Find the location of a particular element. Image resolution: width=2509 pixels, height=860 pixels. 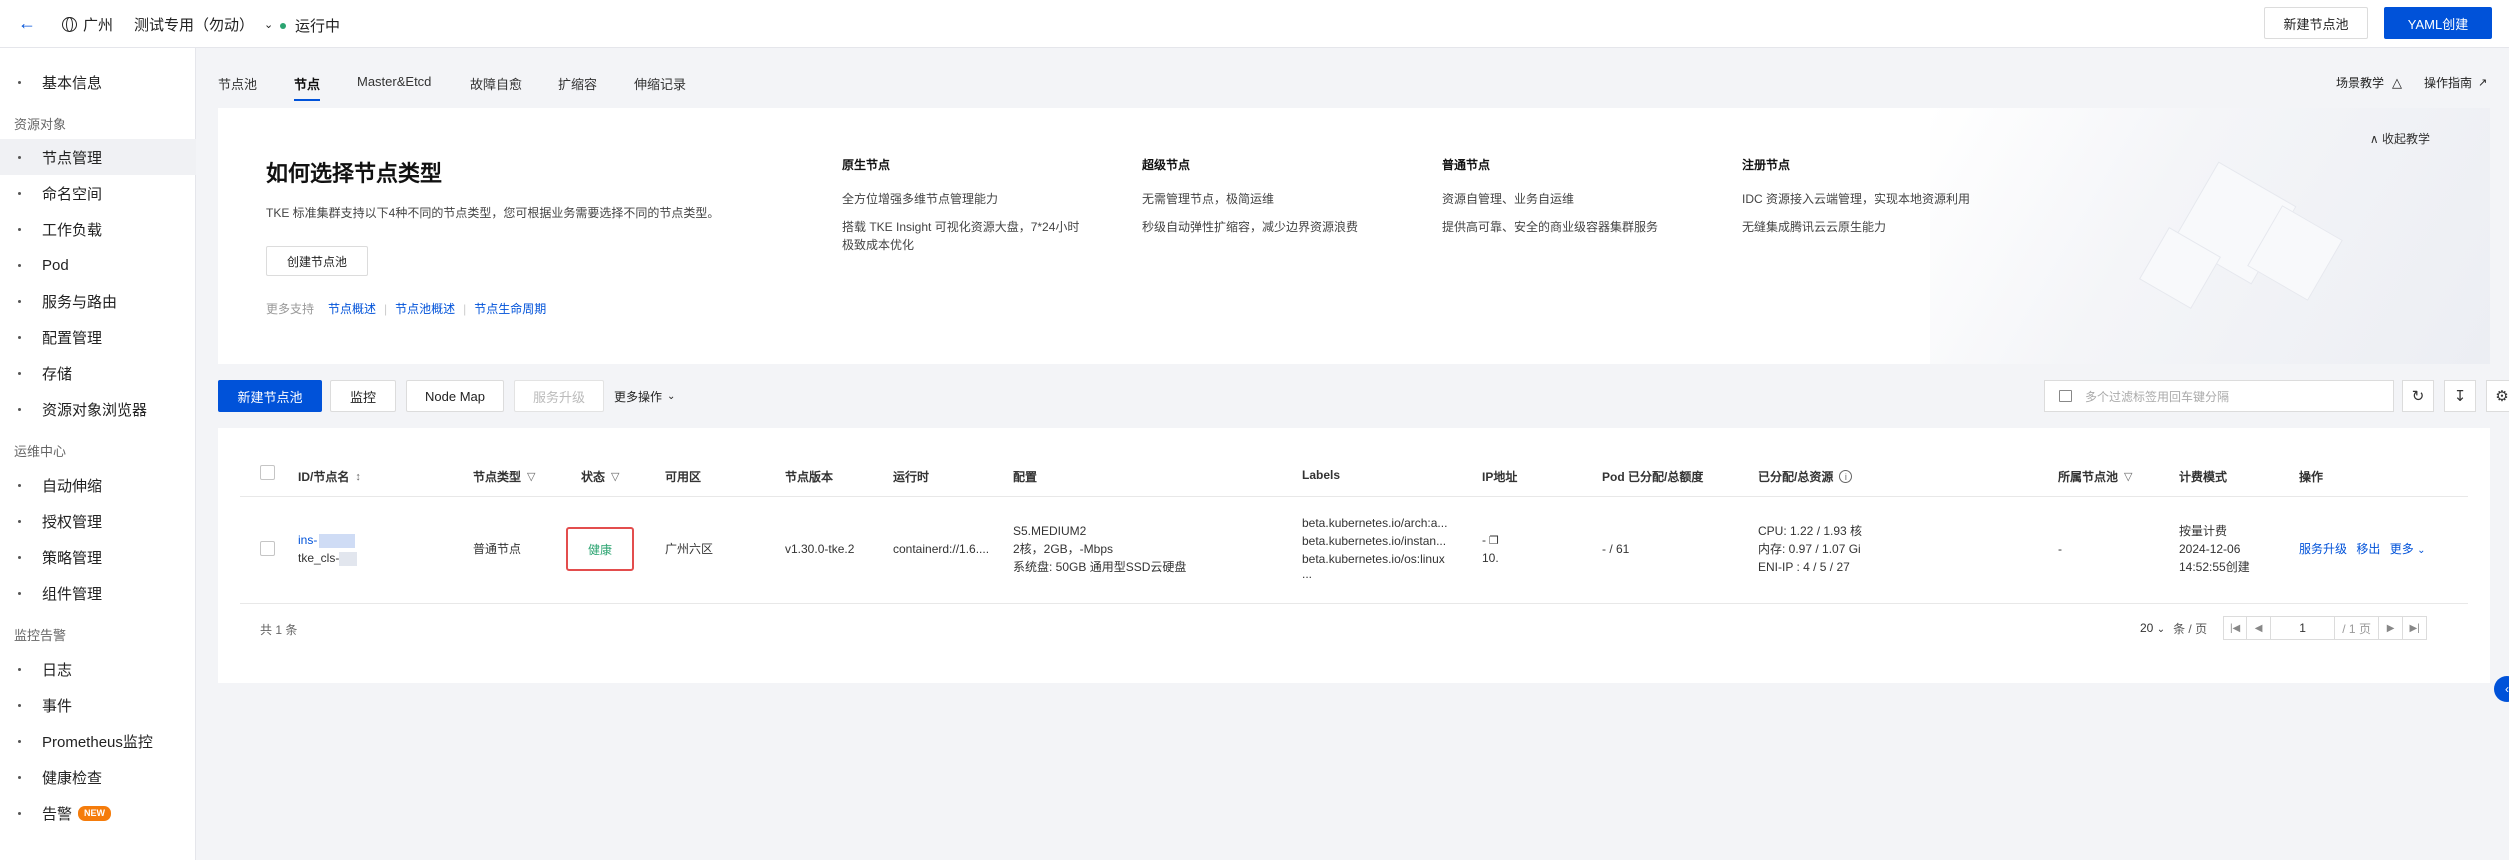

normal-node-column: 普通节点 资源自管理、业务自运维 提供高可靠、安全的商业级容器集群服务 is located at coordinates (1550, 196).